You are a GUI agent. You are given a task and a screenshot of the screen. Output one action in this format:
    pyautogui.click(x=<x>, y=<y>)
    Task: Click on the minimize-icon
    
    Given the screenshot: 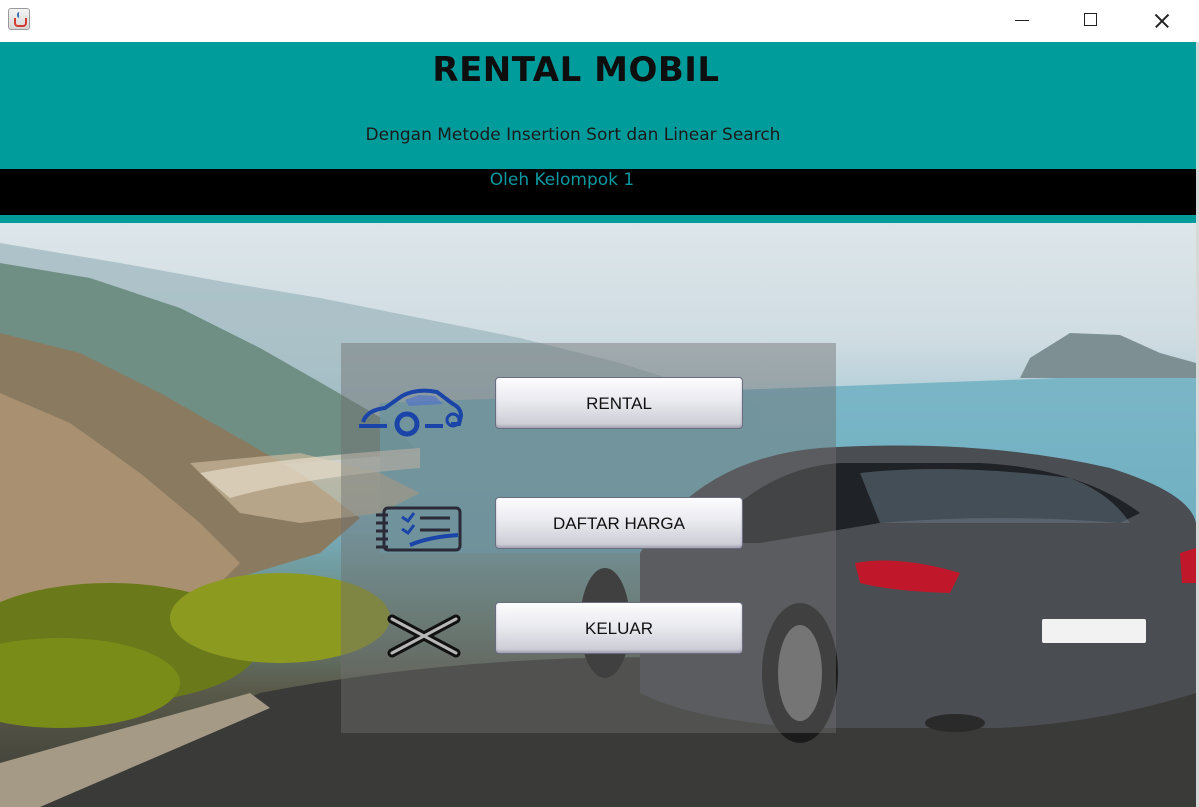 What is the action you would take?
    pyautogui.click(x=1022, y=20)
    